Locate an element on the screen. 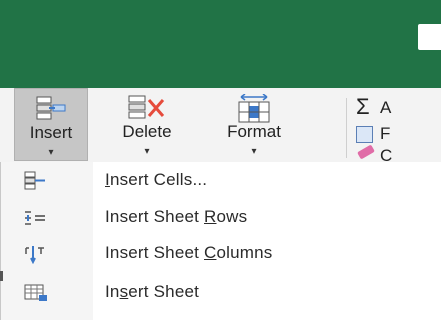 Image resolution: width=441 pixels, height=320 pixels. editing-group: Σ A F C is located at coordinates (395, 126).